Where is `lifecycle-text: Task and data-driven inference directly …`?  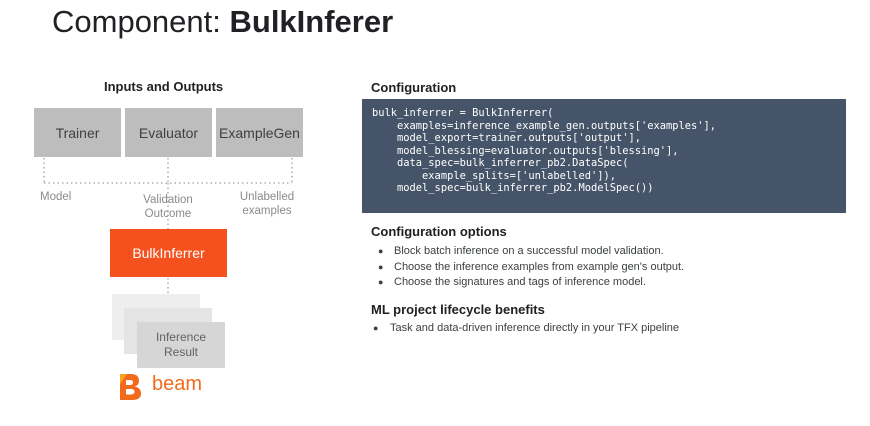 lifecycle-text: Task and data-driven inference directly … is located at coordinates (535, 328).